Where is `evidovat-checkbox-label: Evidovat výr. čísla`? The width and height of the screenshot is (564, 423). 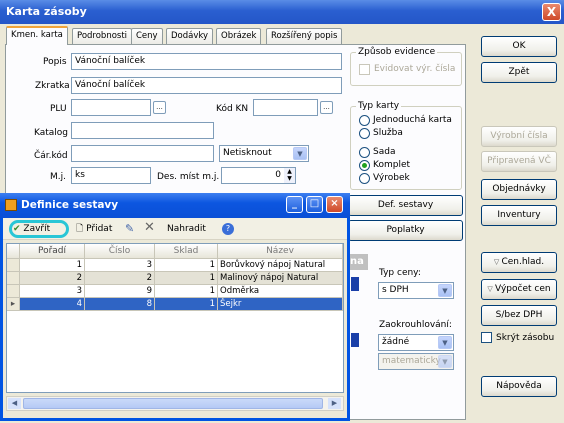
evidovat-checkbox-label: Evidovat výr. čísla is located at coordinates (415, 69).